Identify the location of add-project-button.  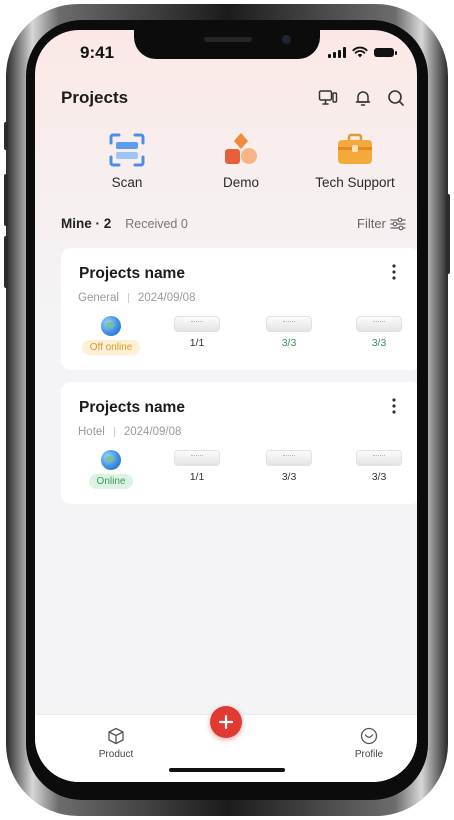
(226, 722).